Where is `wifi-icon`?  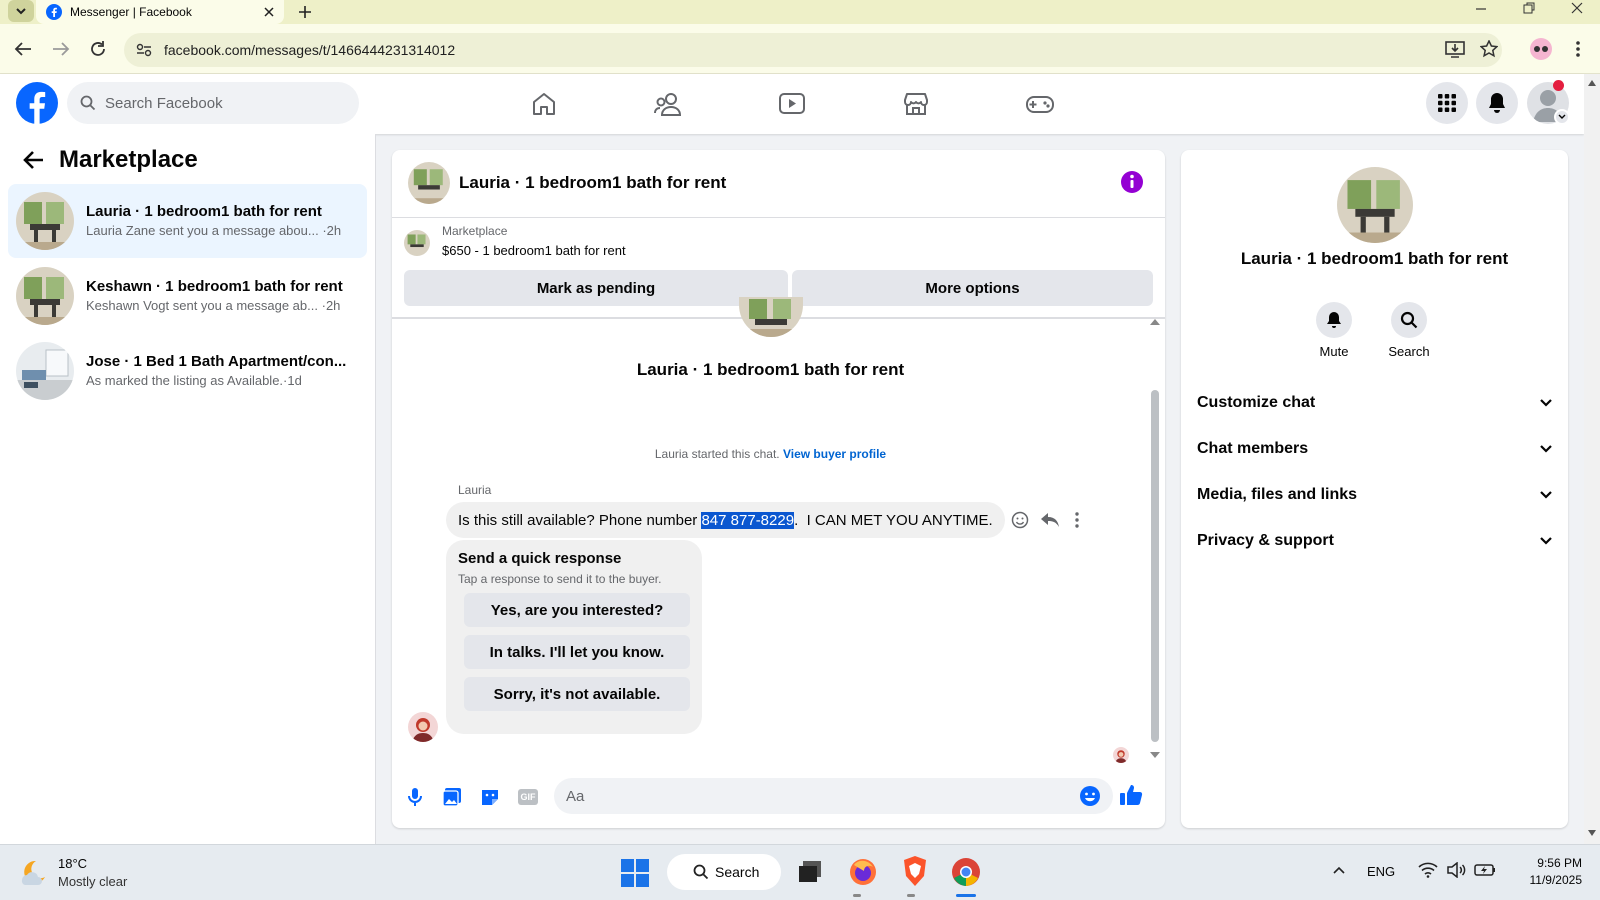
wifi-icon is located at coordinates (1428, 870).